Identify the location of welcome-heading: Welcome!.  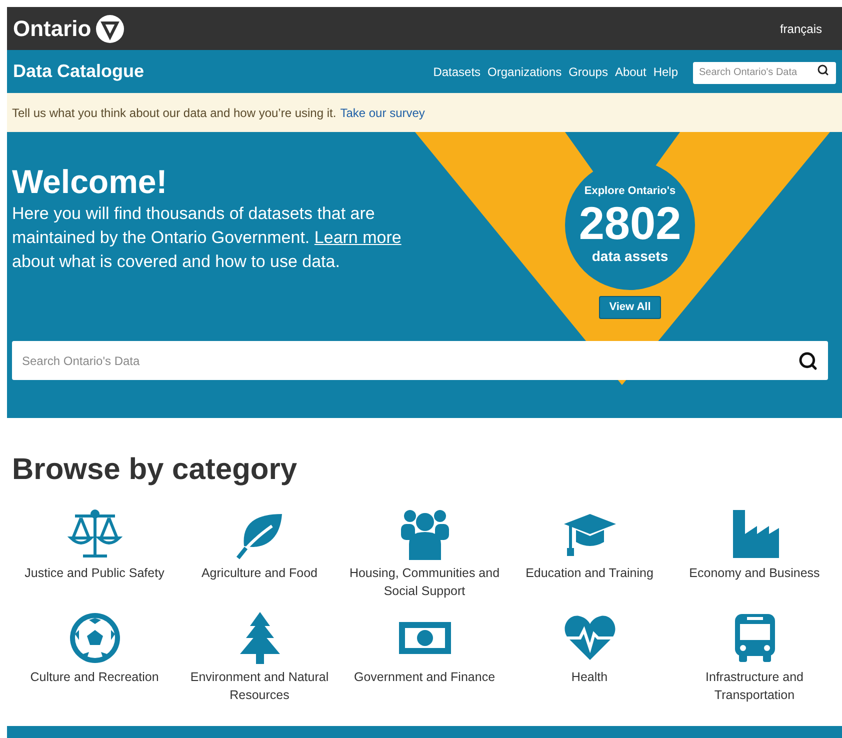
(90, 182).